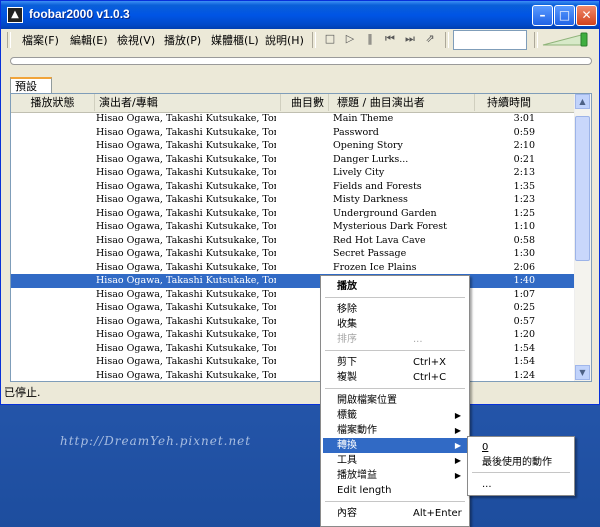 Image resolution: width=600 pixels, height=527 pixels. Describe the element at coordinates (536, 40) in the screenshot. I see `volume-grip` at that location.